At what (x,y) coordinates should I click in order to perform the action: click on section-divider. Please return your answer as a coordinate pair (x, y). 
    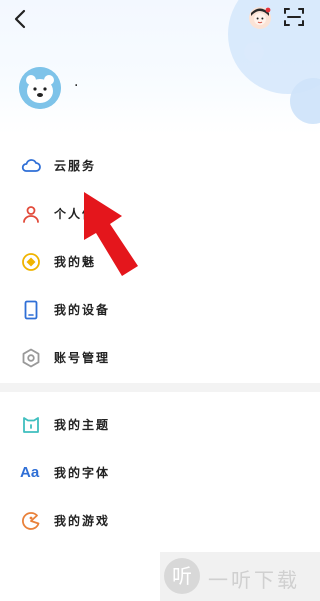
    Looking at the image, I should click on (160, 387).